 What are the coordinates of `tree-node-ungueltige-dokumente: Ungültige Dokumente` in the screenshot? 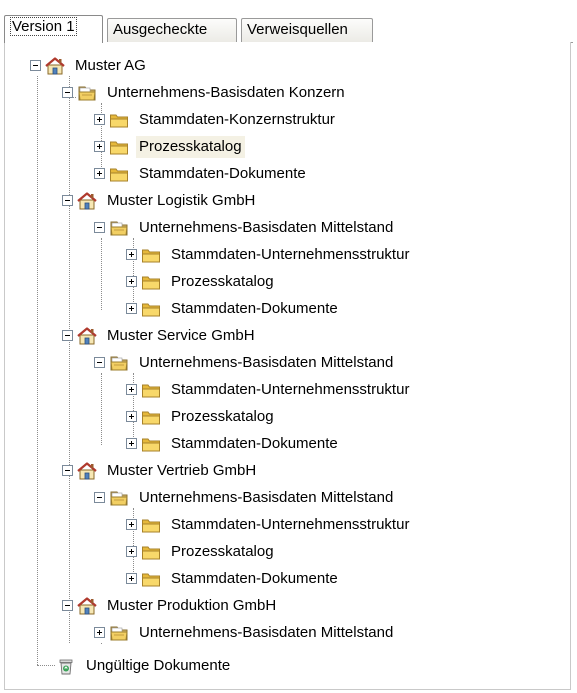 It's located at (144, 665).